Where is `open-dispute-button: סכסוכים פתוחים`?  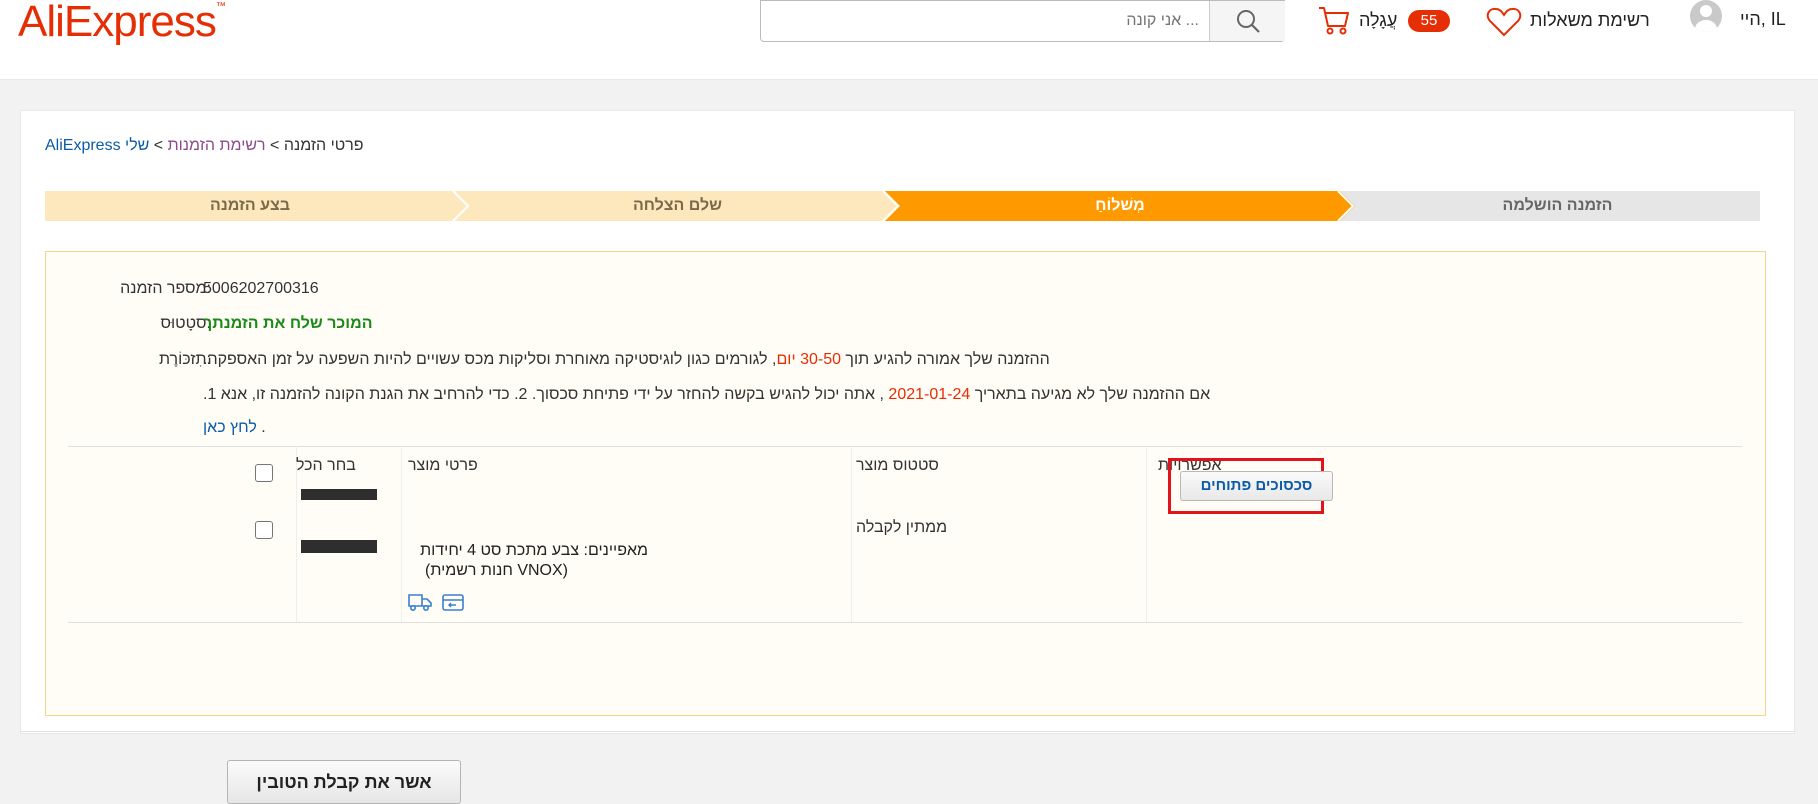
open-dispute-button: סכסוכים פתוחים is located at coordinates (1256, 486).